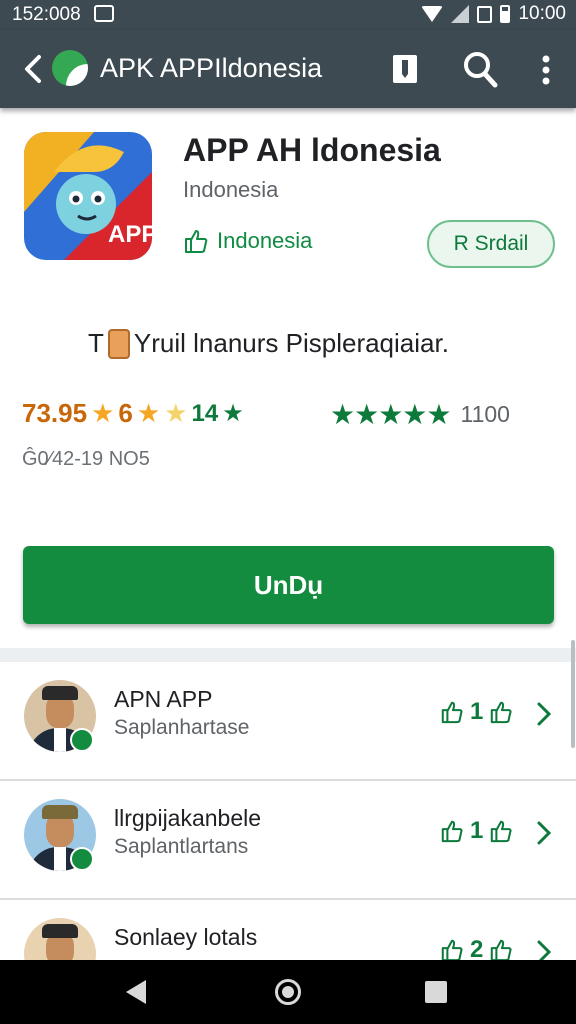 The image size is (576, 1024). What do you see at coordinates (288, 585) in the screenshot?
I see `install-button: UnDụ` at bounding box center [288, 585].